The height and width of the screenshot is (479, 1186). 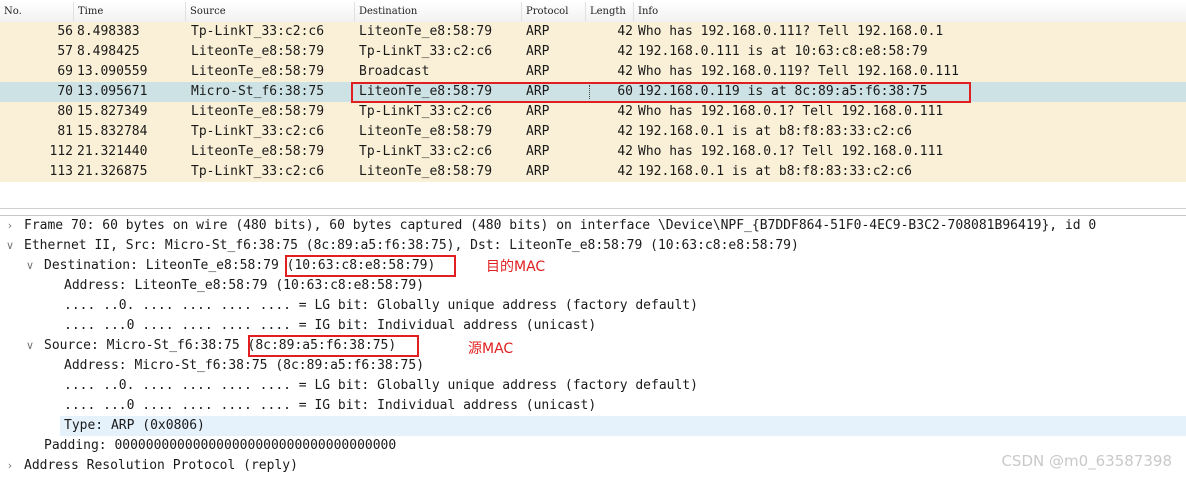 What do you see at coordinates (112, 131) in the screenshot?
I see `packet-cell-time: 15.832784` at bounding box center [112, 131].